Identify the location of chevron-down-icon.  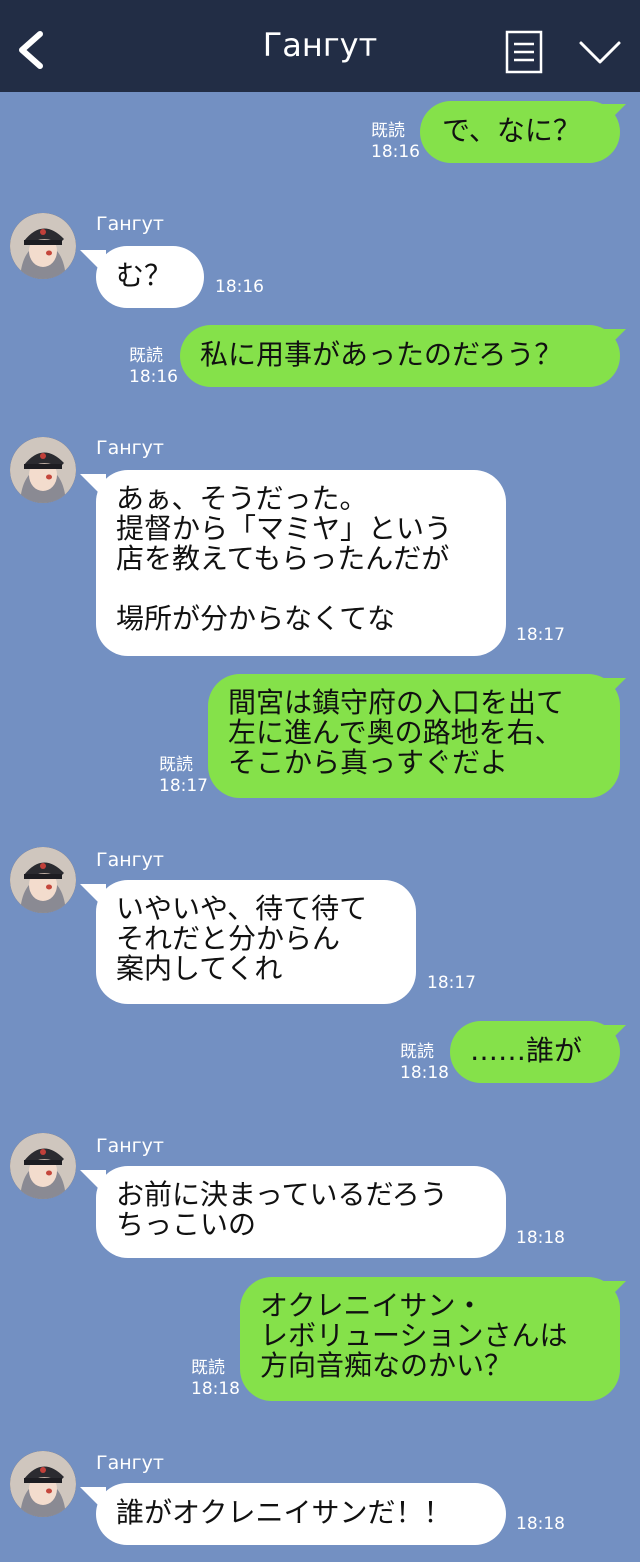
(600, 53).